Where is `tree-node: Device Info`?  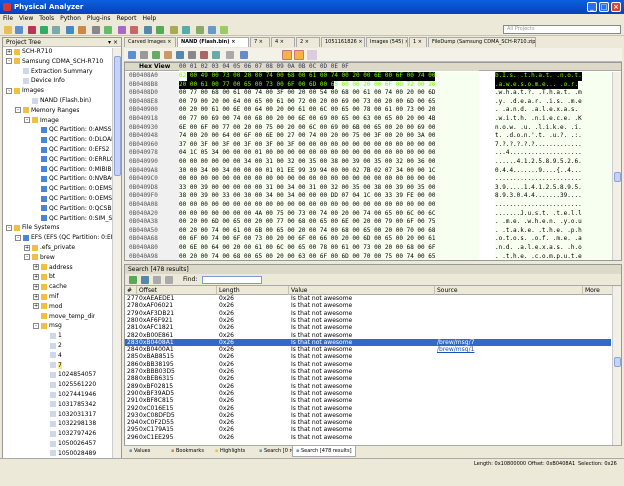 tree-node: Device Info is located at coordinates (40, 80).